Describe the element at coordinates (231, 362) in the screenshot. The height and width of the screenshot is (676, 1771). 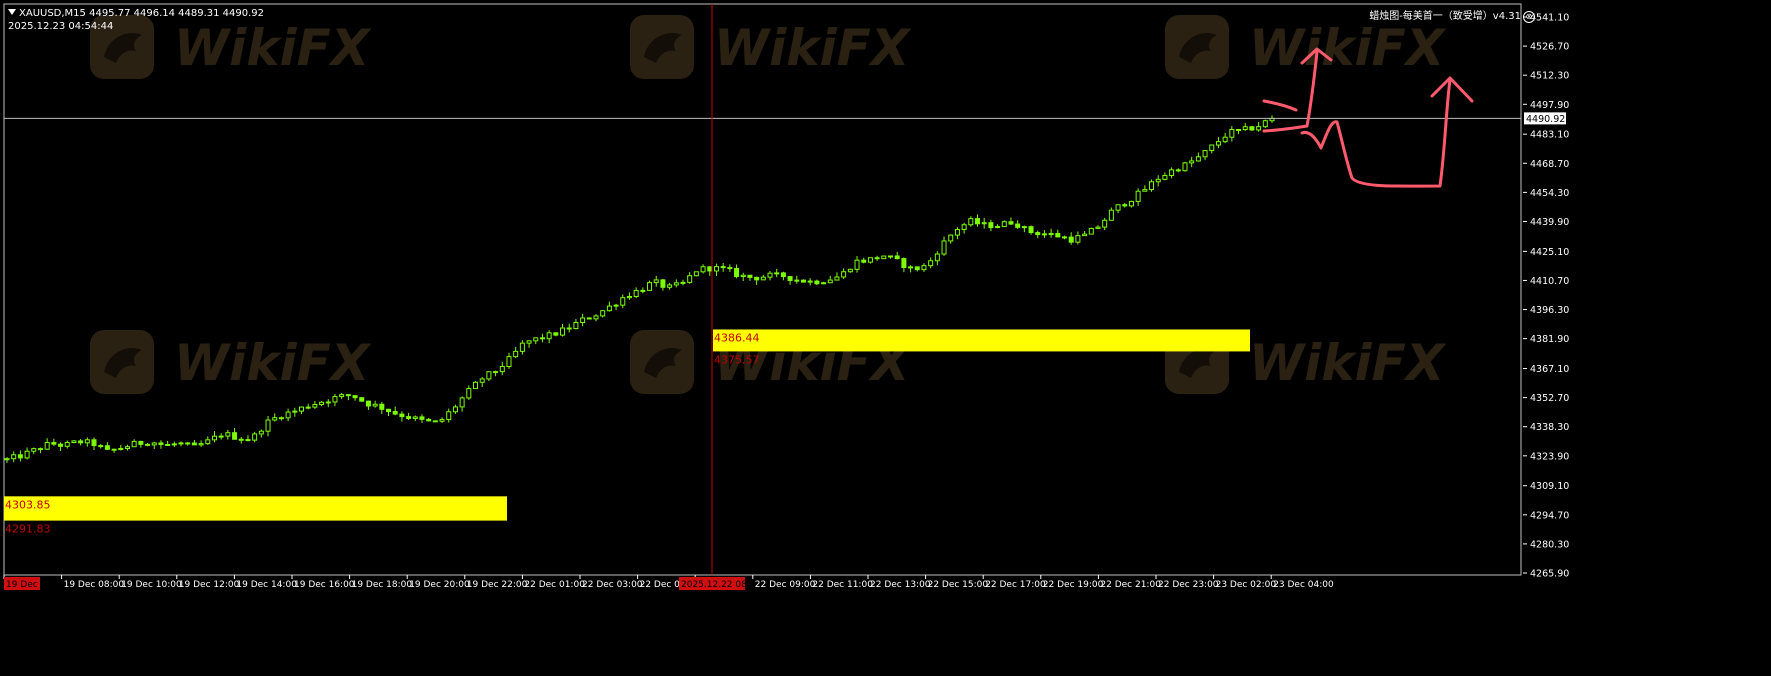
I see `wikifx-eagle-logo-icon: WikiFX` at that location.